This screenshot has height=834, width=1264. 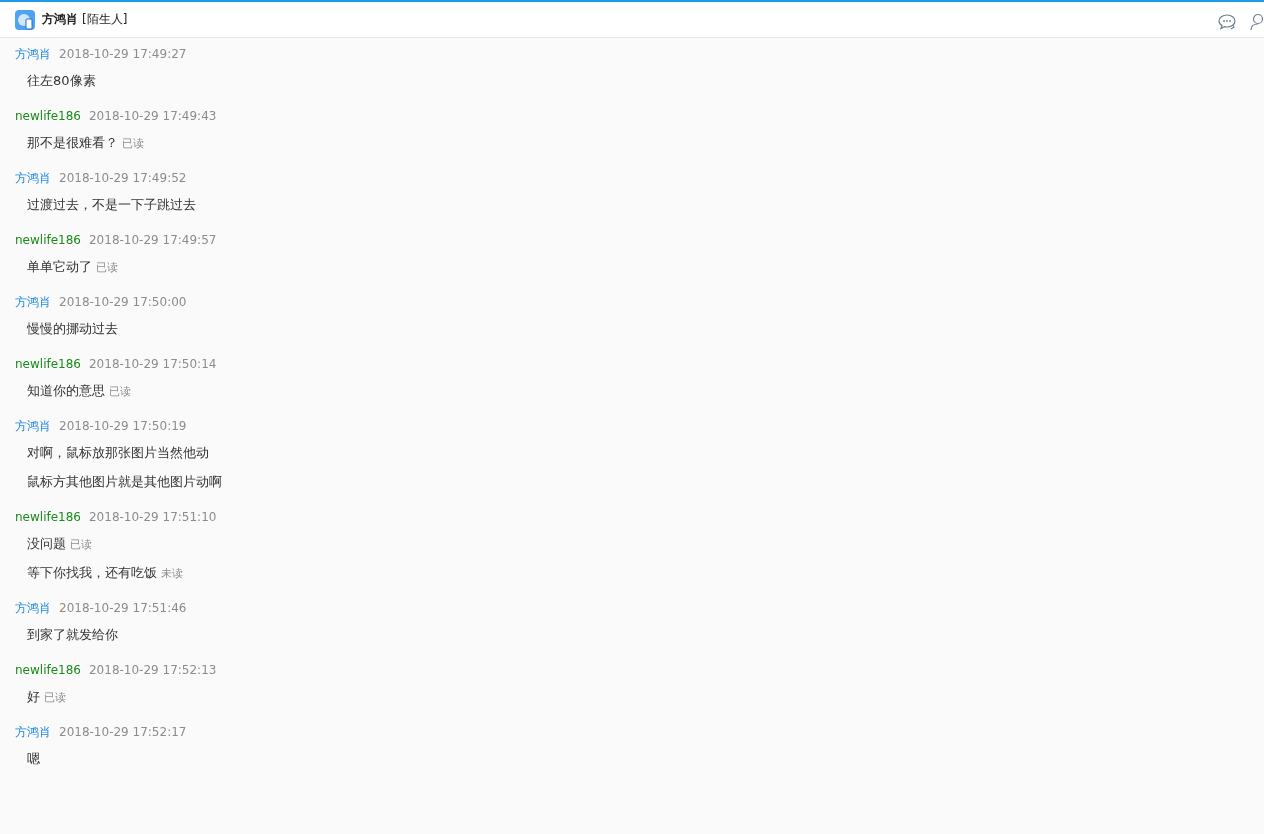 What do you see at coordinates (123, 302) in the screenshot?
I see `message-time: 2018-10-29 17:50:00` at bounding box center [123, 302].